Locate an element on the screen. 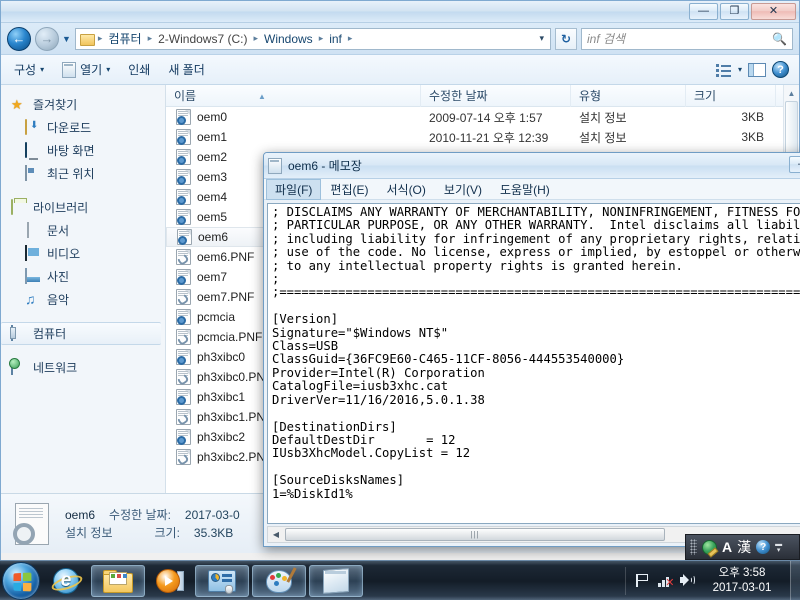 The image size is (800, 600). breadcrumb-windows: Windows is located at coordinates (288, 39).